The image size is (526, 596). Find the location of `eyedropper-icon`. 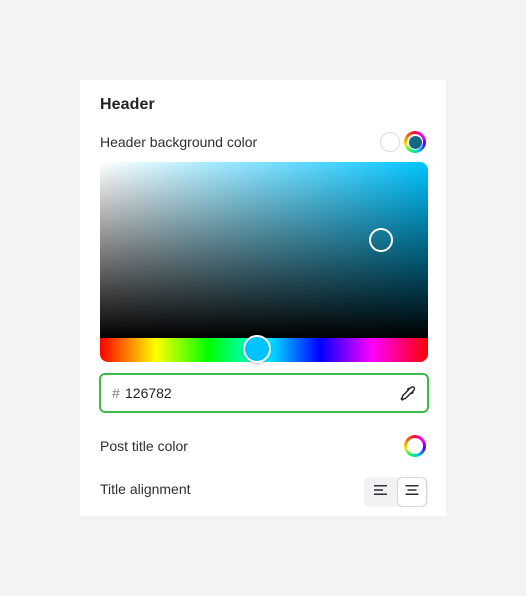

eyedropper-icon is located at coordinates (408, 394).